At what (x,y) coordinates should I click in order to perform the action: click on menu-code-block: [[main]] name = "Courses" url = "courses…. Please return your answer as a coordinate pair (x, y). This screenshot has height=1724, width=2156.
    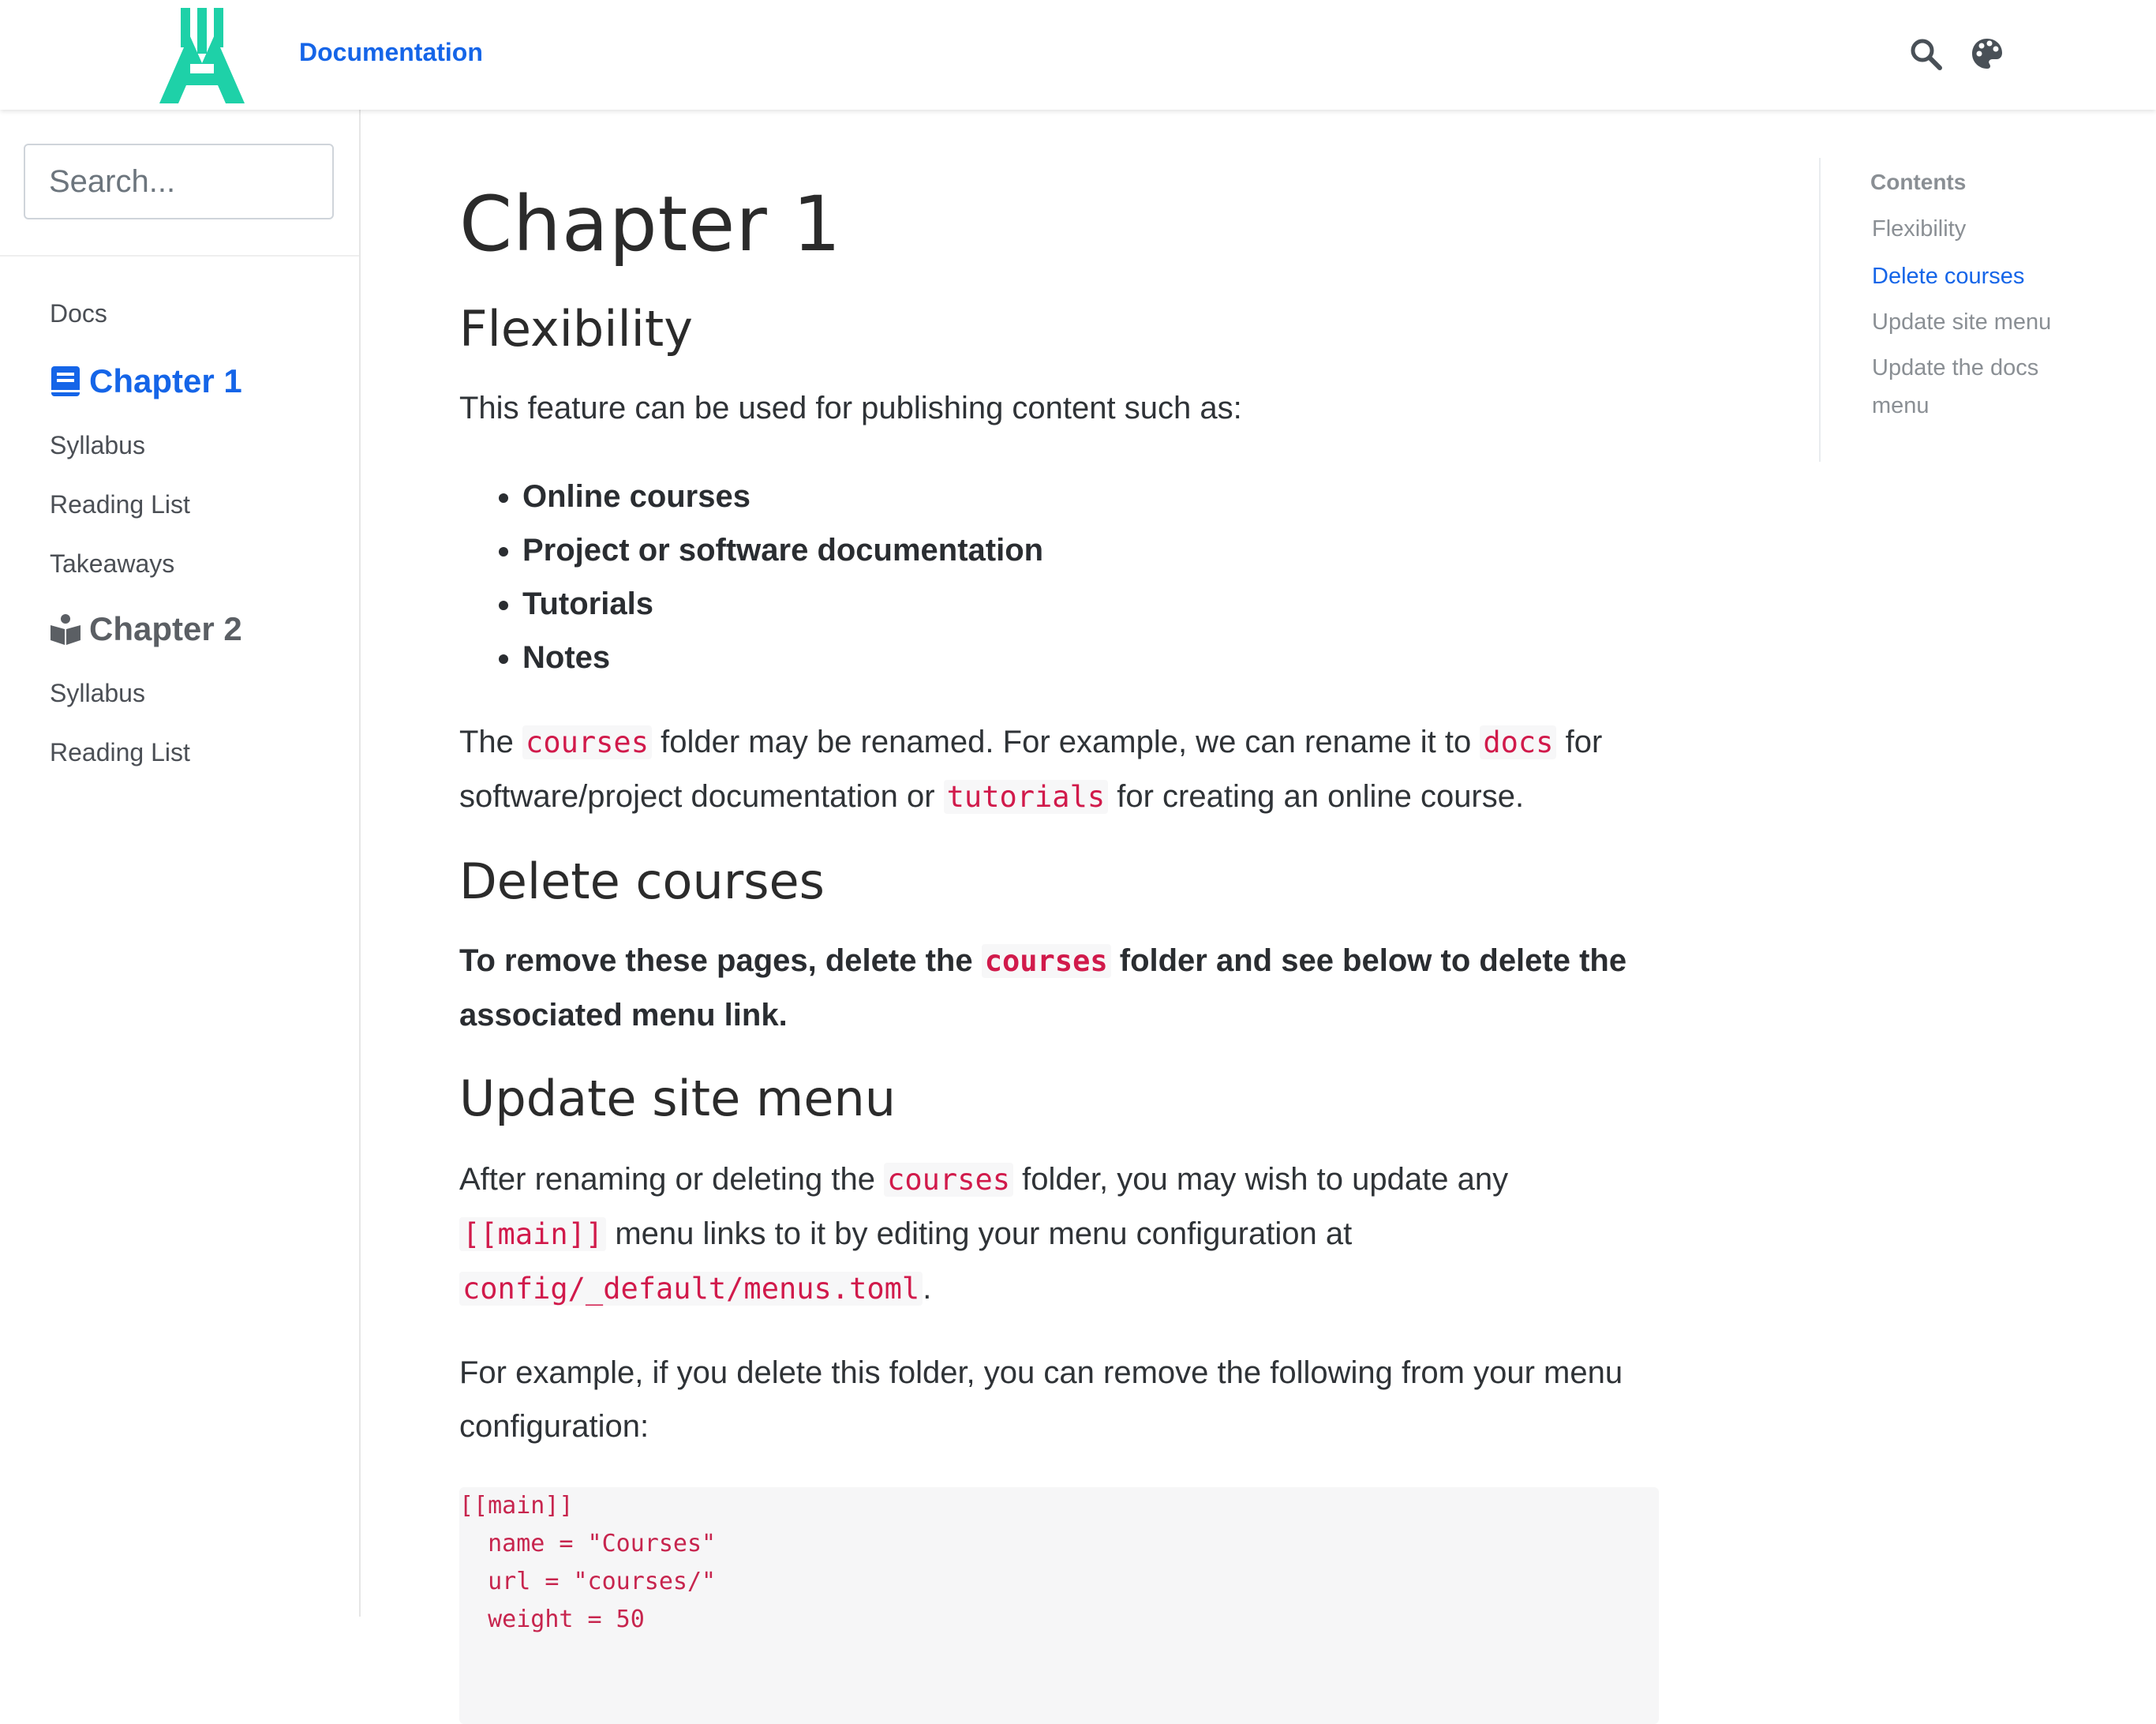
    Looking at the image, I should click on (1059, 1605).